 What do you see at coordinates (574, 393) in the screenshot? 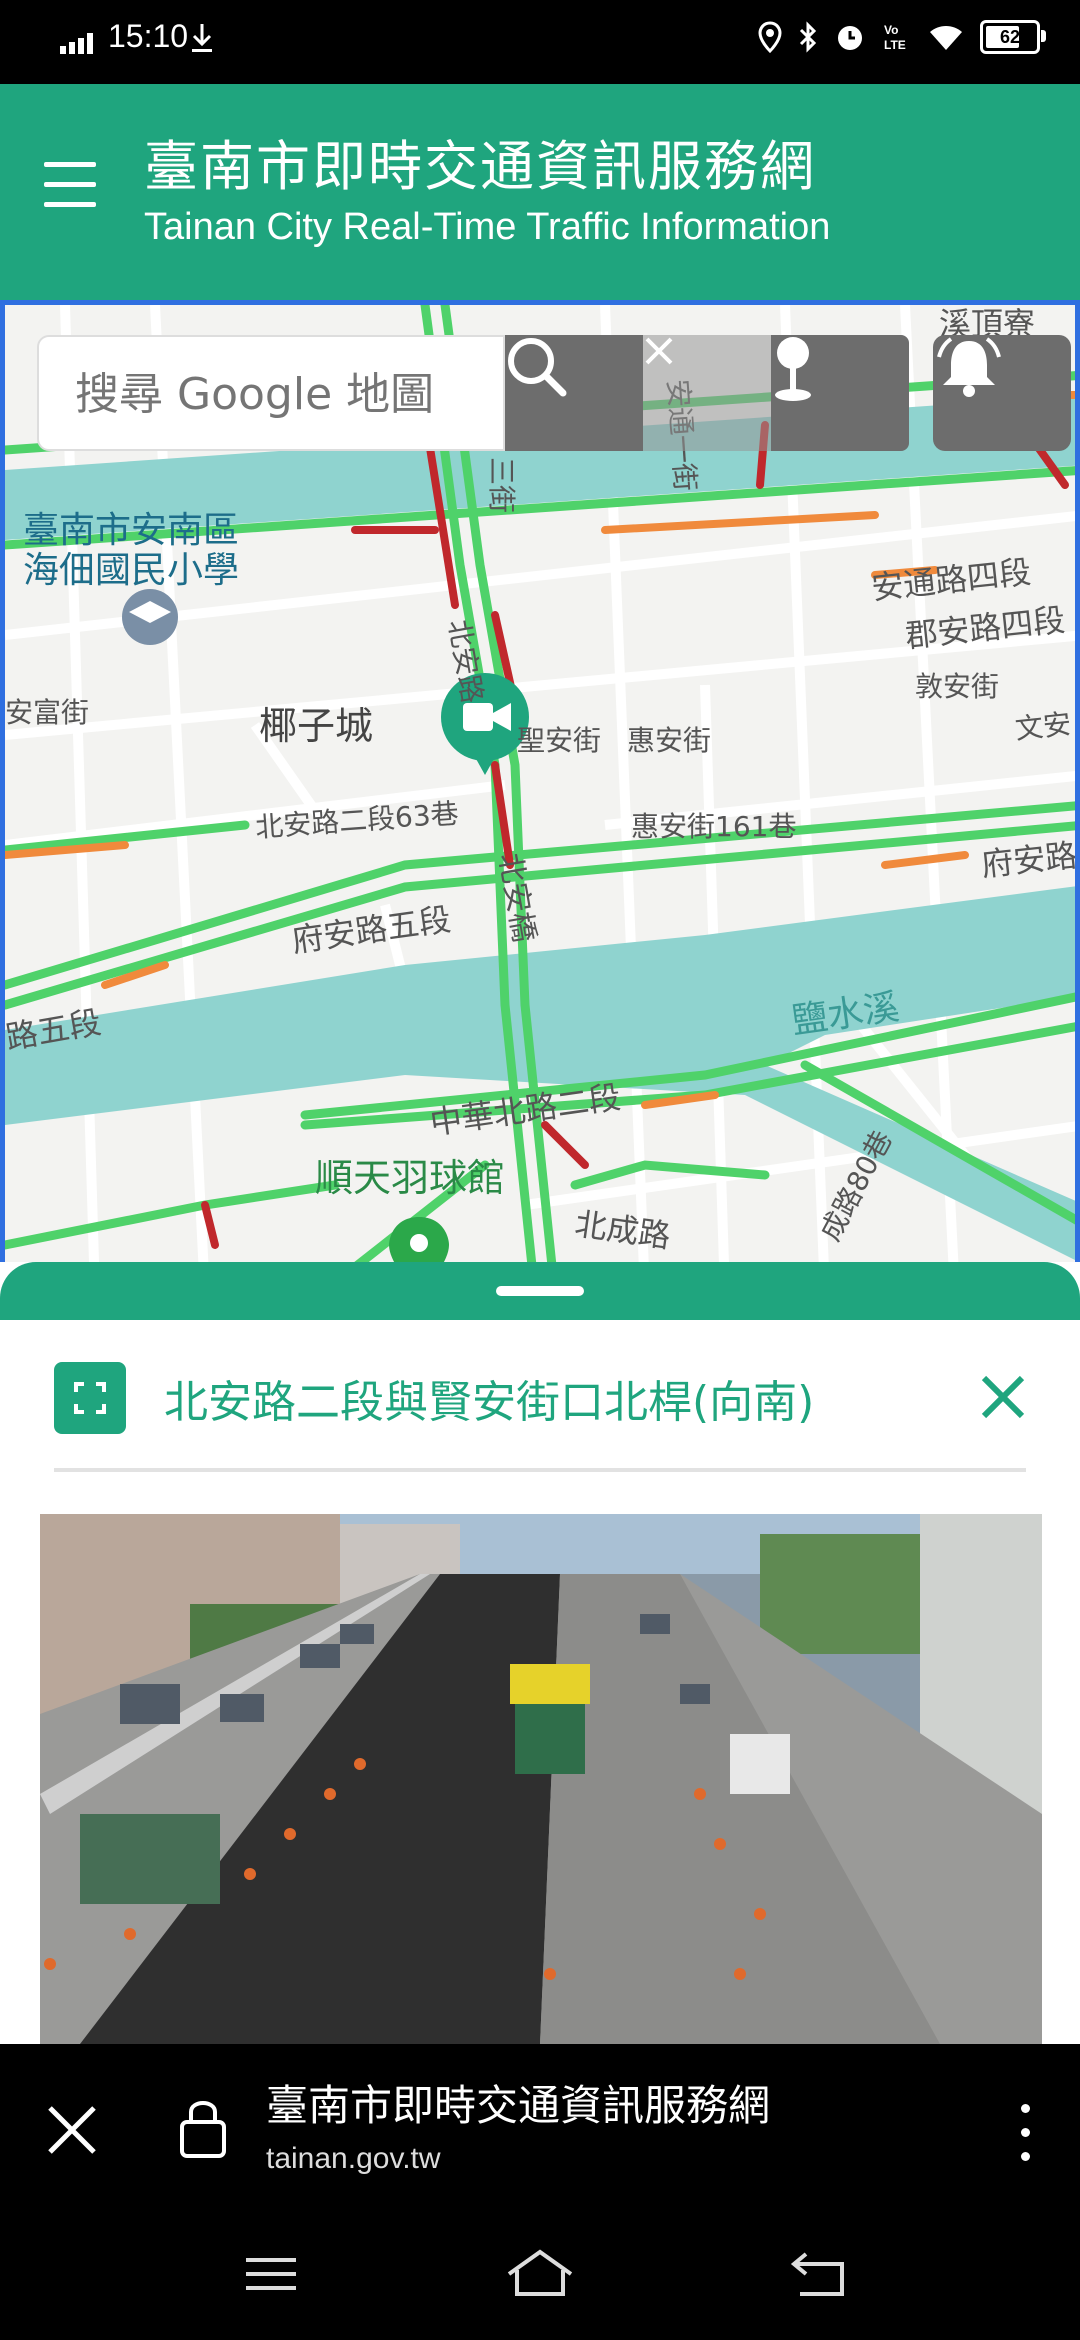
I see `search-button` at bounding box center [574, 393].